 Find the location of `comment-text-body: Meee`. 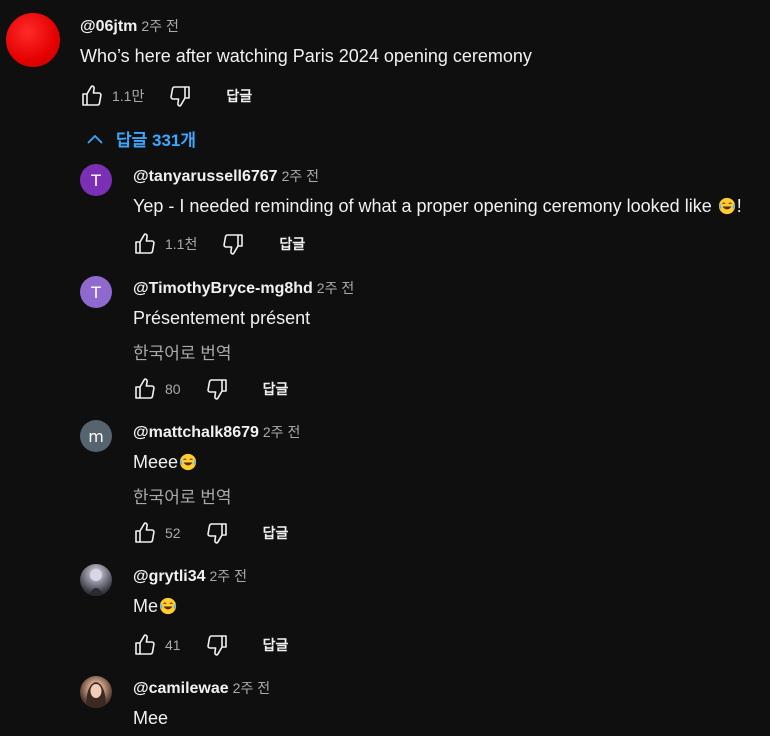

comment-text-body: Meee is located at coordinates (156, 462).